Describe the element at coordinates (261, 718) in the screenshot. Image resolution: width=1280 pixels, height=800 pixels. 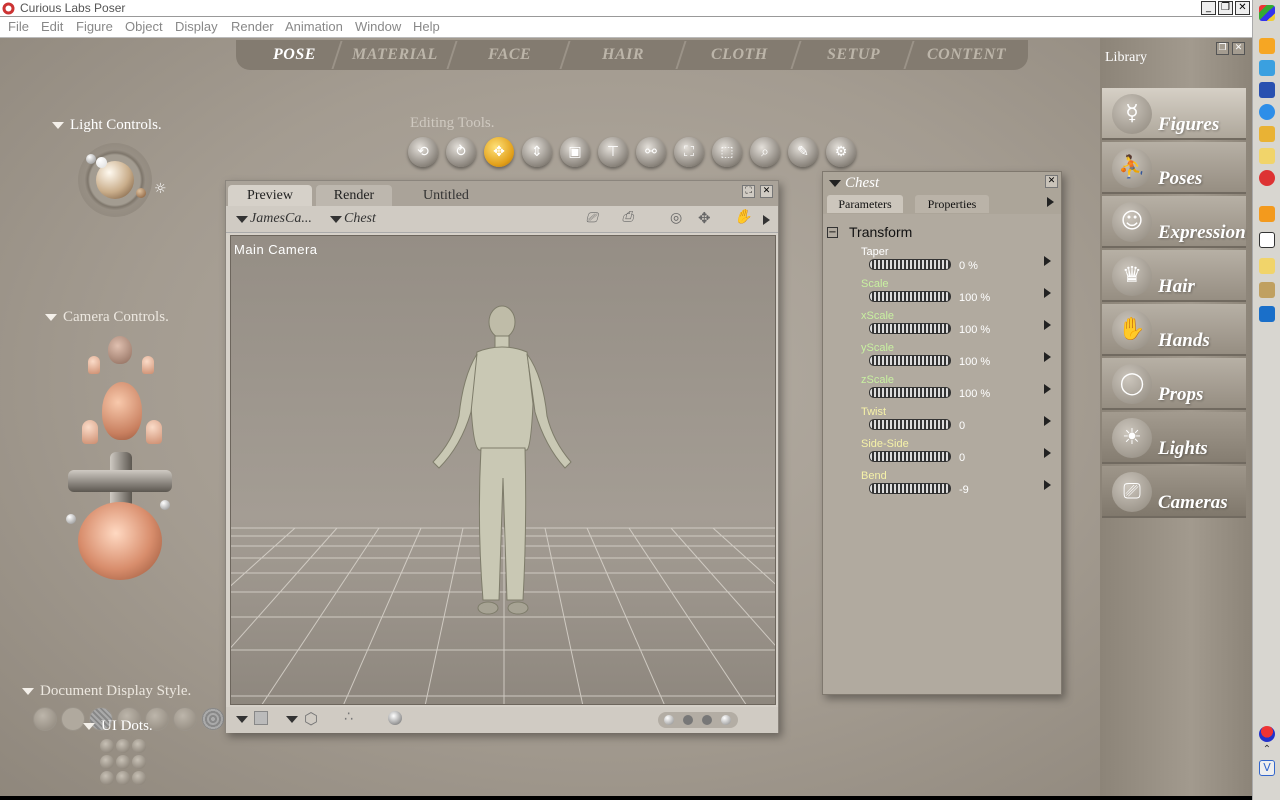
I see `ground-square-icon` at that location.